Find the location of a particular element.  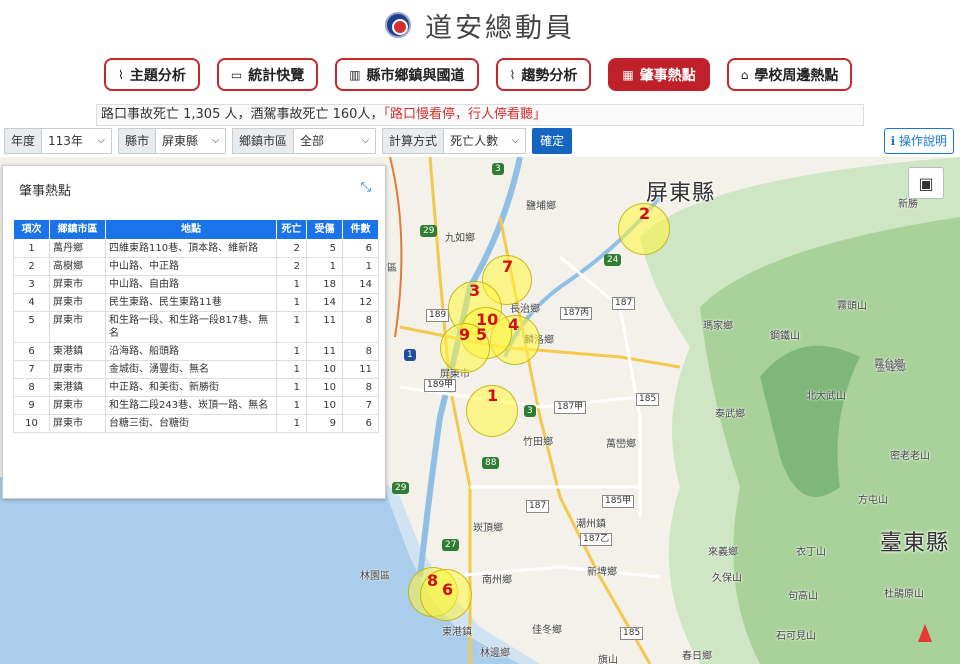

road-shield: 185 is located at coordinates (648, 399).